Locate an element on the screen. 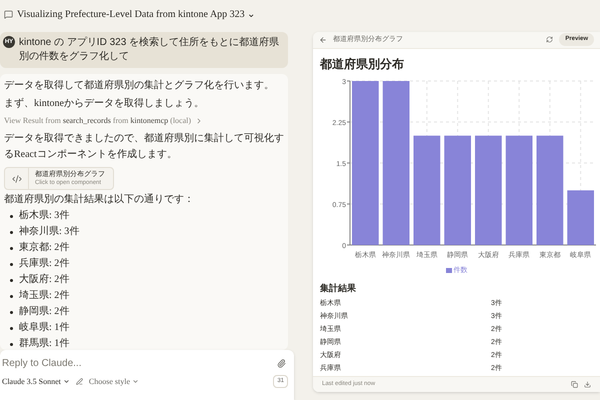 The width and height of the screenshot is (600, 400). model-selector: Claude 3.5 Sonnet is located at coordinates (36, 382).